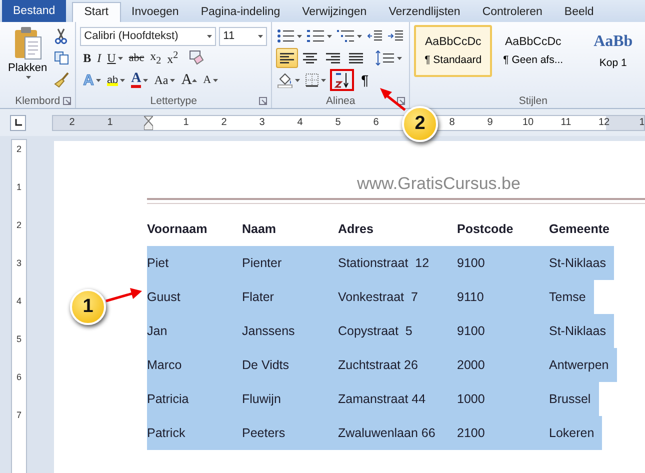 Image resolution: width=645 pixels, height=473 pixels. I want to click on ribbon-tab: Invoegen, so click(155, 12).